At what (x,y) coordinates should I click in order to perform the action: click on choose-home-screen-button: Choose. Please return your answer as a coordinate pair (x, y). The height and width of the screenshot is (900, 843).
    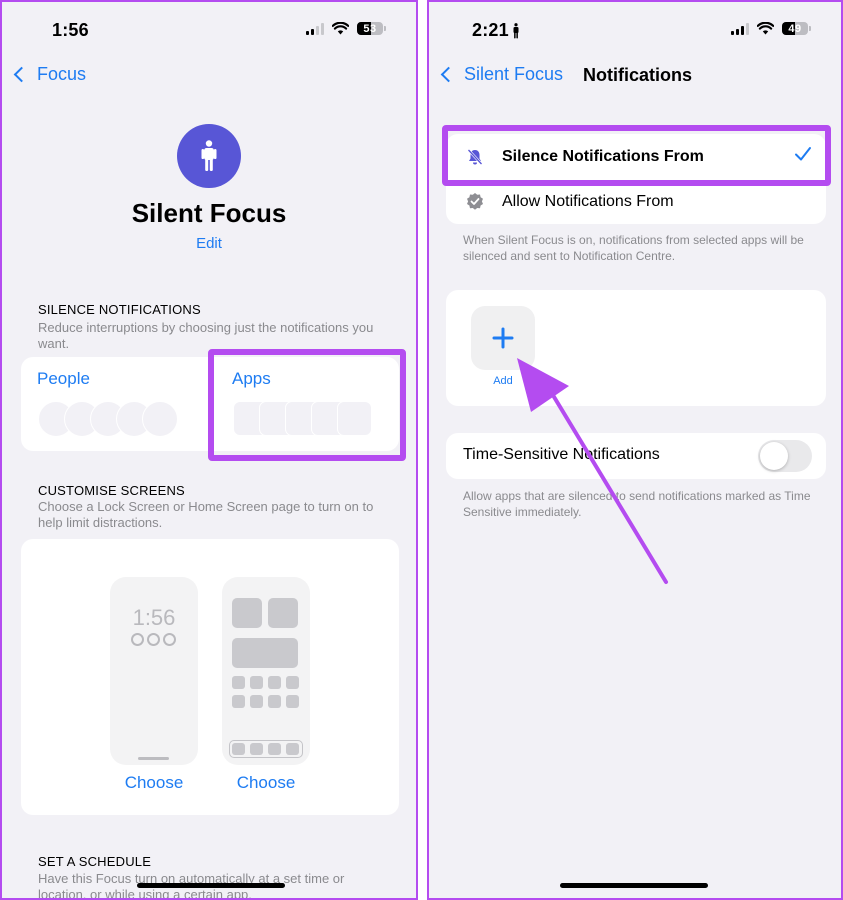
    Looking at the image, I should click on (266, 783).